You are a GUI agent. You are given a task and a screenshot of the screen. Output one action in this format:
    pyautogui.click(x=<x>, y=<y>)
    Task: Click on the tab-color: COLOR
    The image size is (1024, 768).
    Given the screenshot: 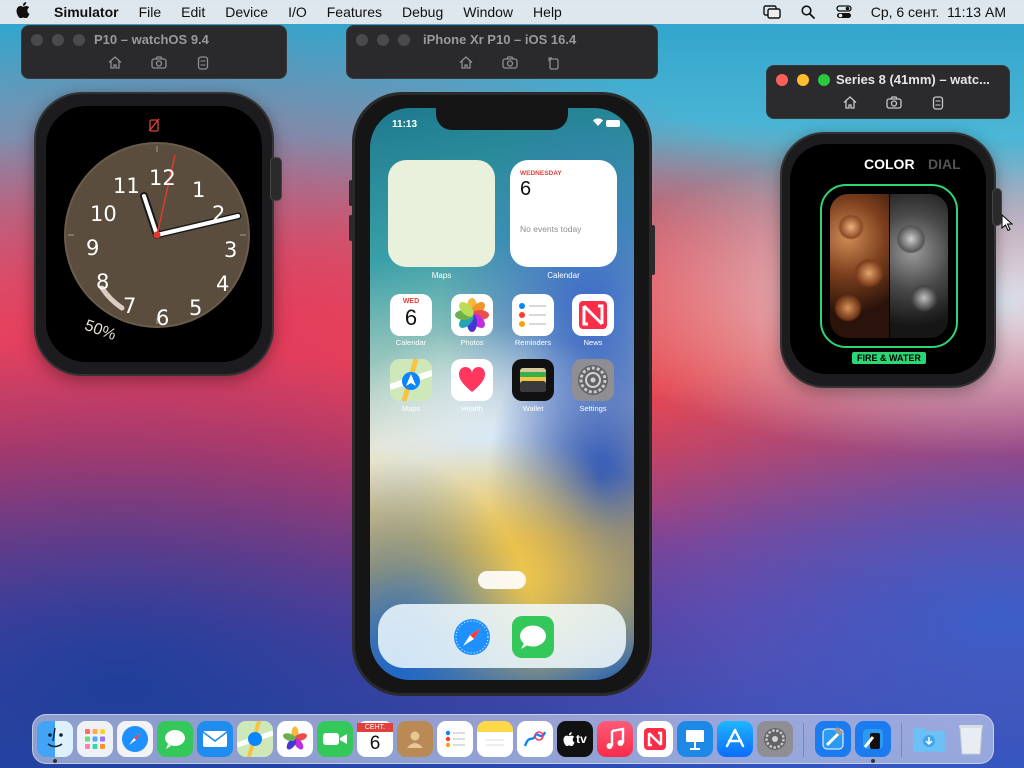 What is the action you would take?
    pyautogui.click(x=889, y=164)
    